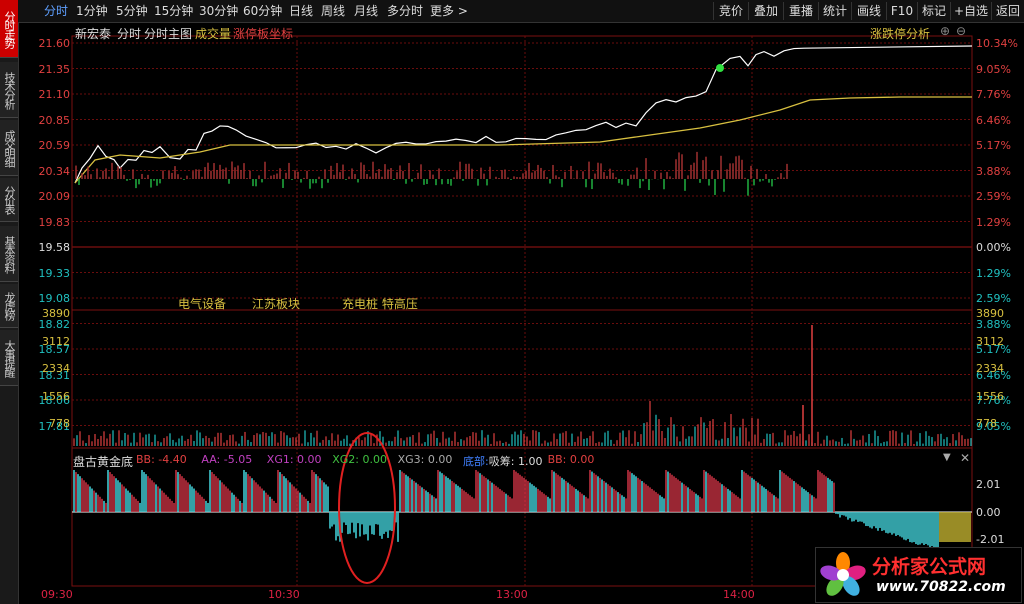  What do you see at coordinates (93, 34) in the screenshot?
I see `stock-name: 新宏泰` at bounding box center [93, 34].